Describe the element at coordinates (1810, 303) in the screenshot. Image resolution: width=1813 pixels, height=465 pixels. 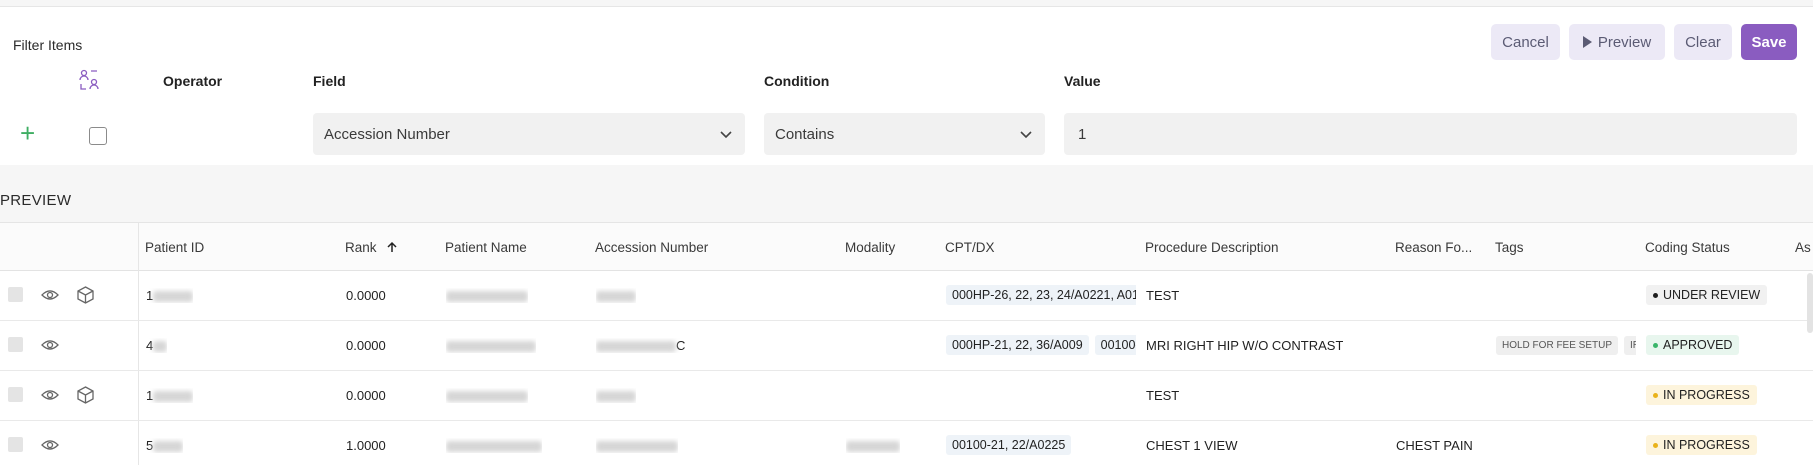
I see `vertical-scrollbar` at that location.